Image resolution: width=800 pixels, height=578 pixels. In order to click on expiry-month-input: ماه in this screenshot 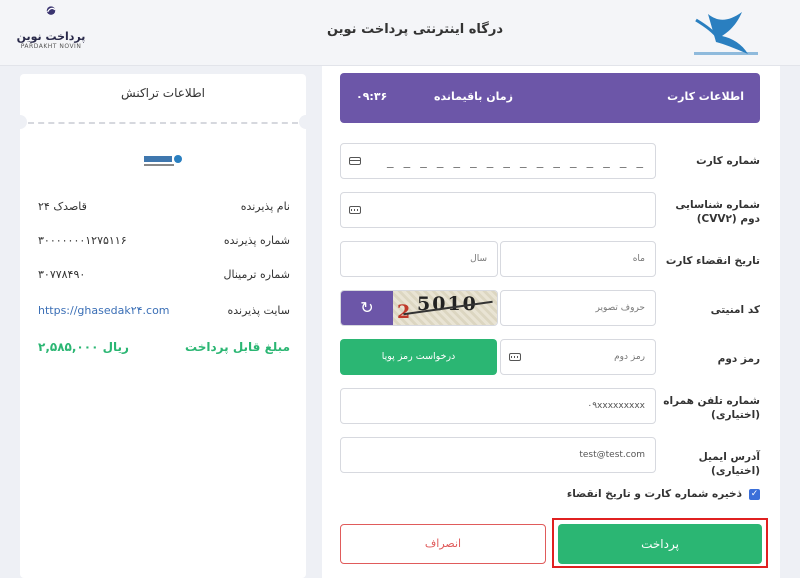, I will do `click(578, 259)`.